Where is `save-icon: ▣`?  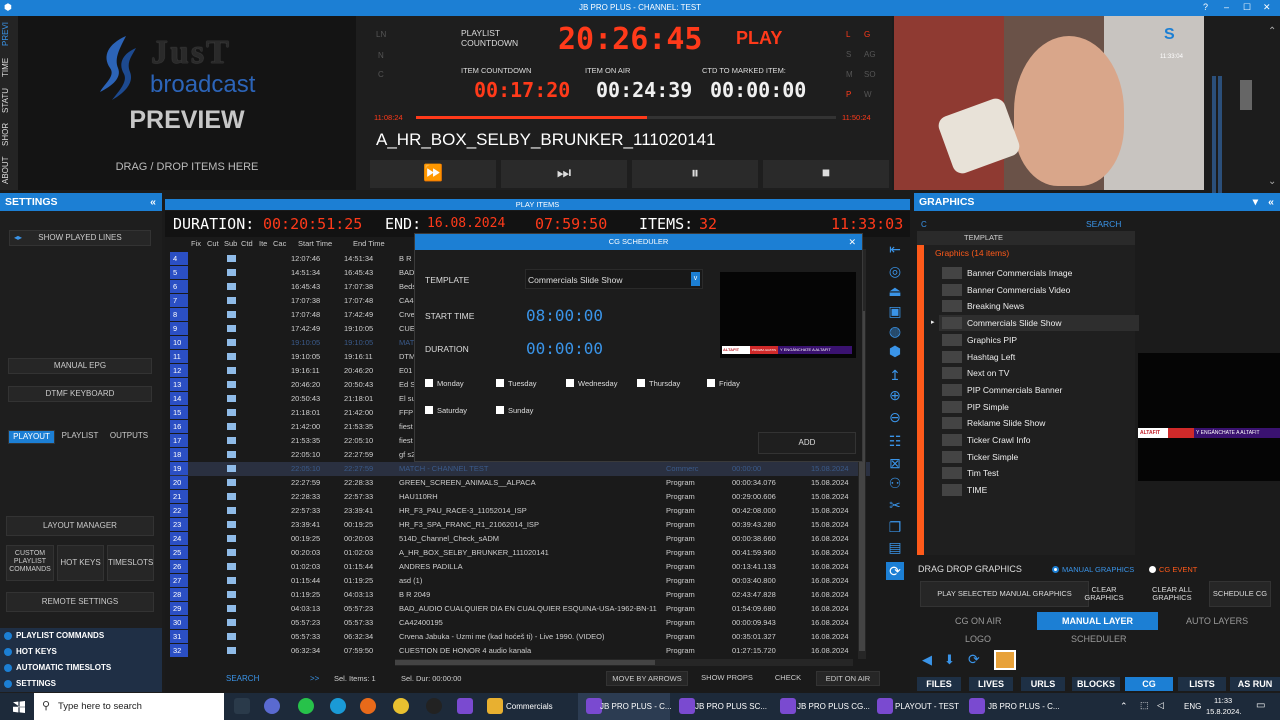 save-icon: ▣ is located at coordinates (895, 311).